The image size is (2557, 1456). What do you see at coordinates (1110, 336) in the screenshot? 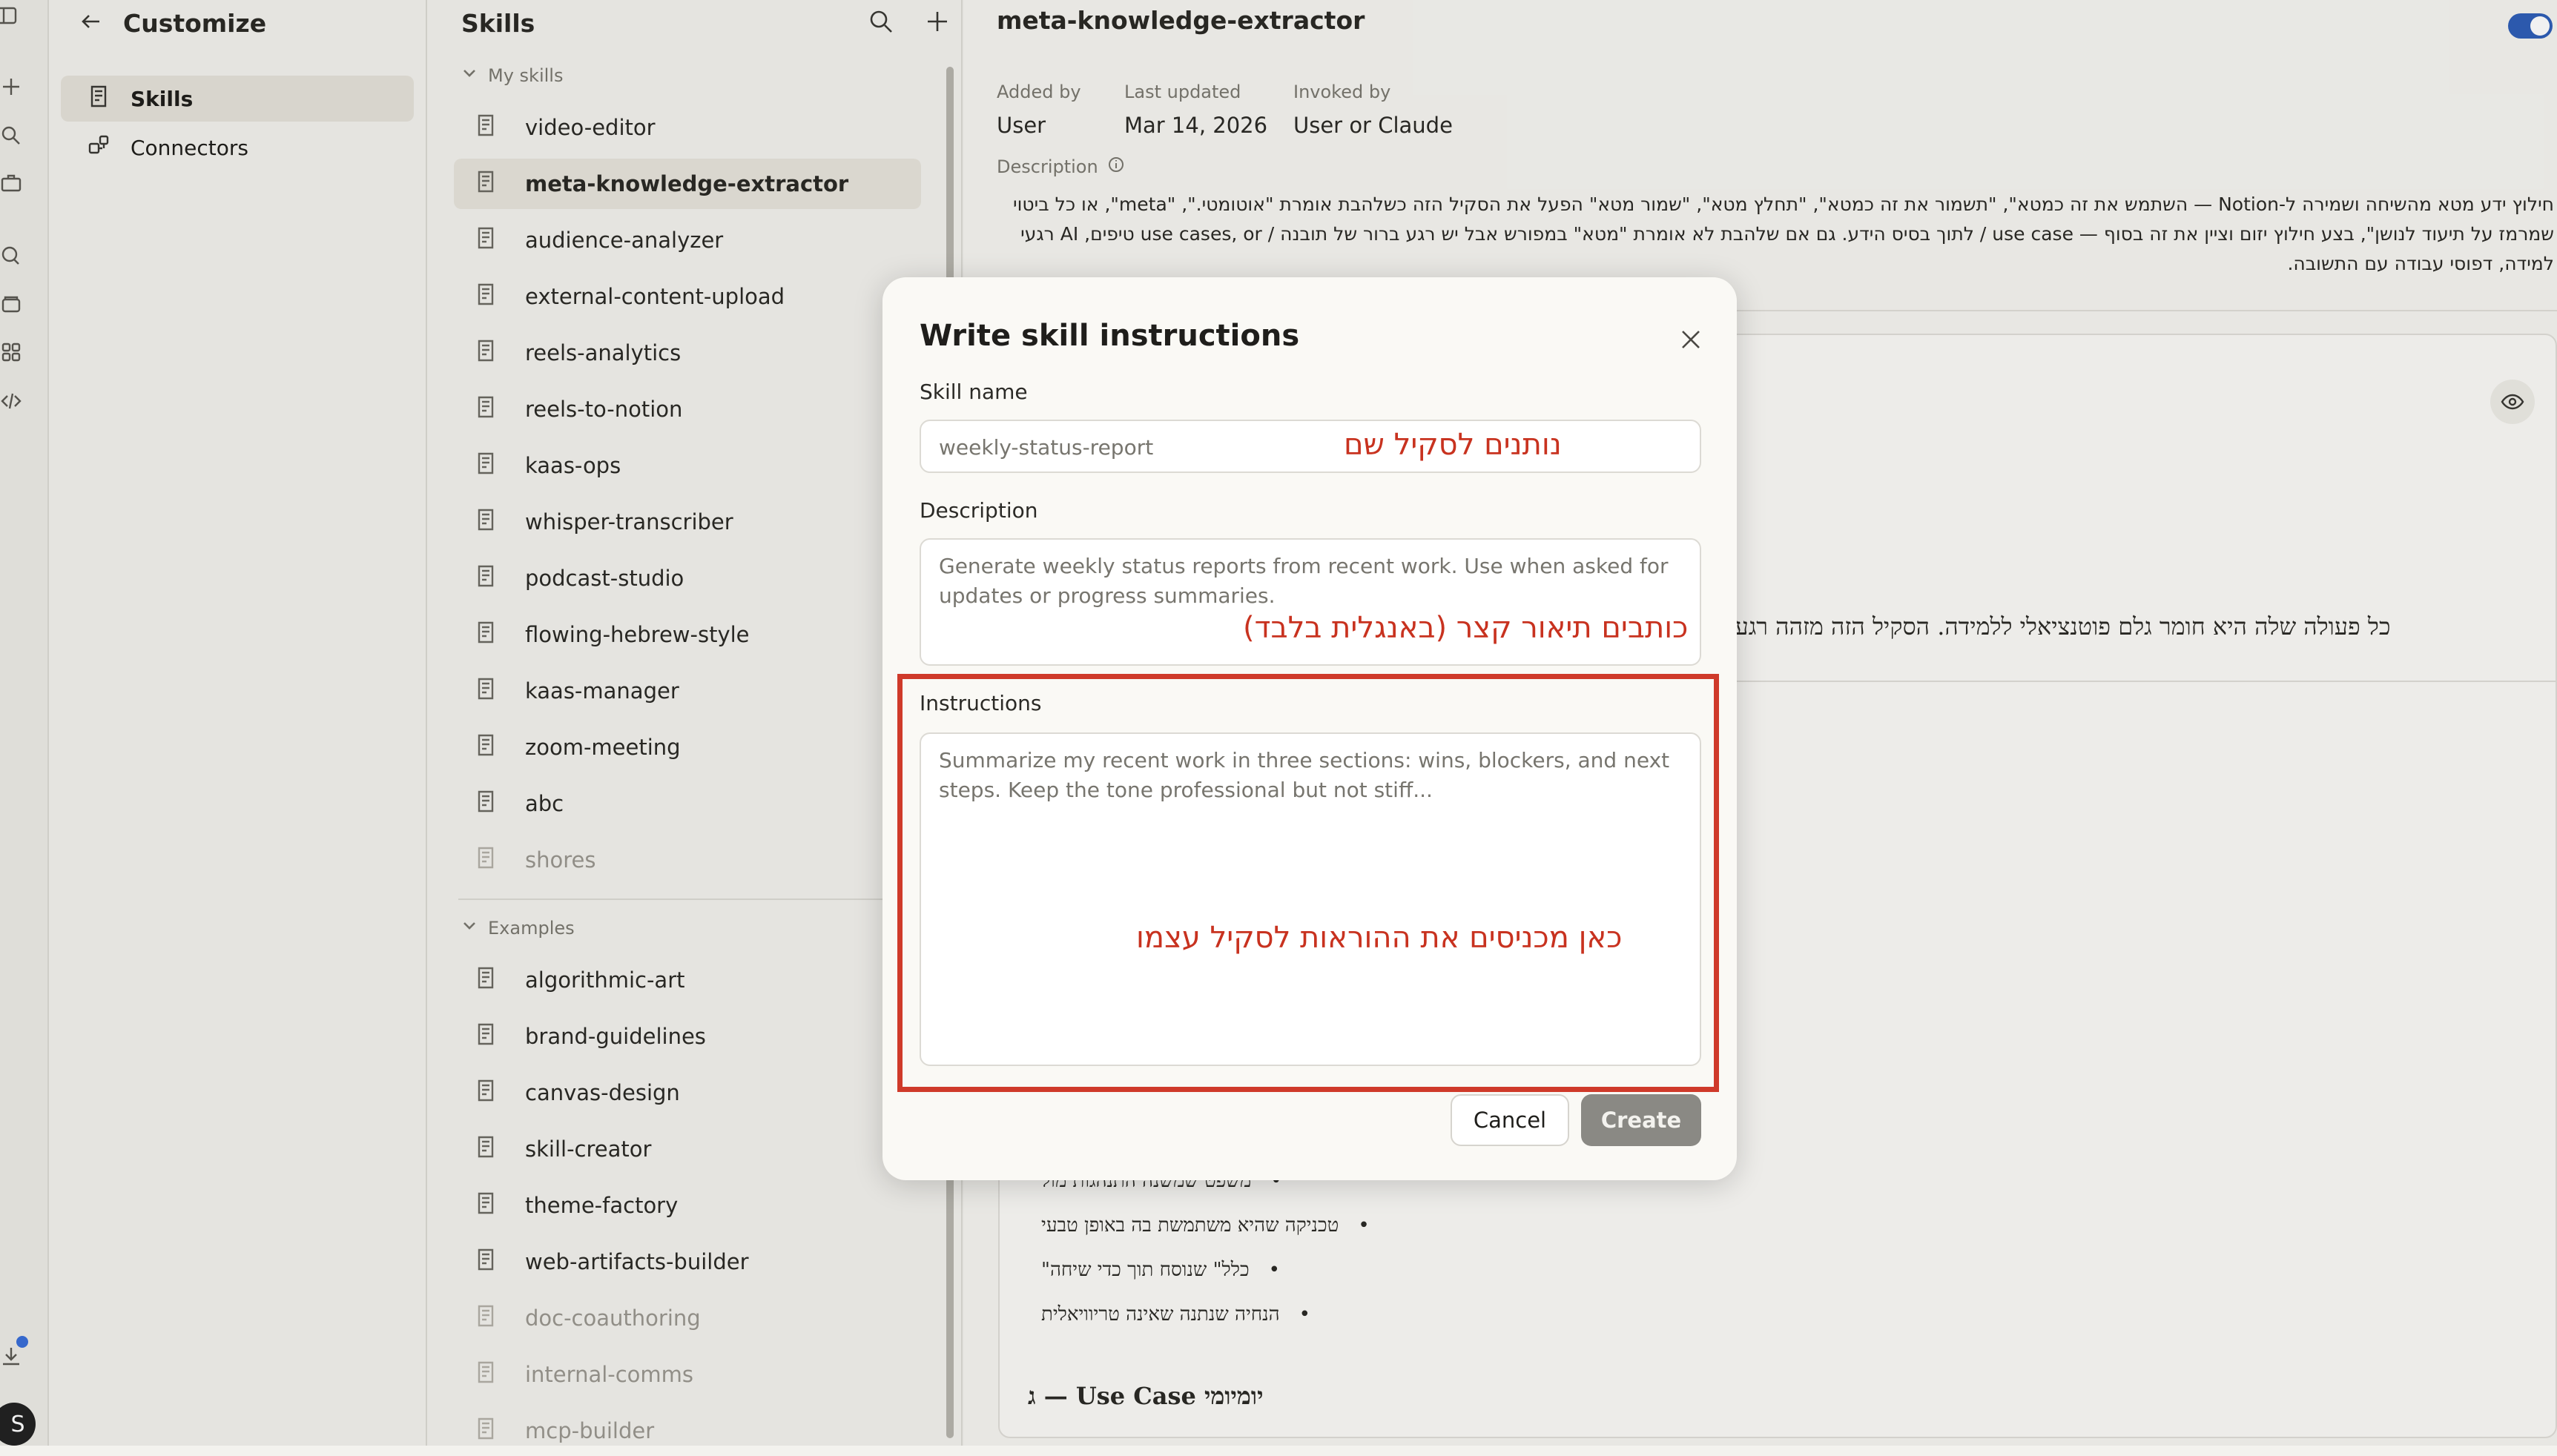
I see `dialog-title: Write skill instructions` at bounding box center [1110, 336].